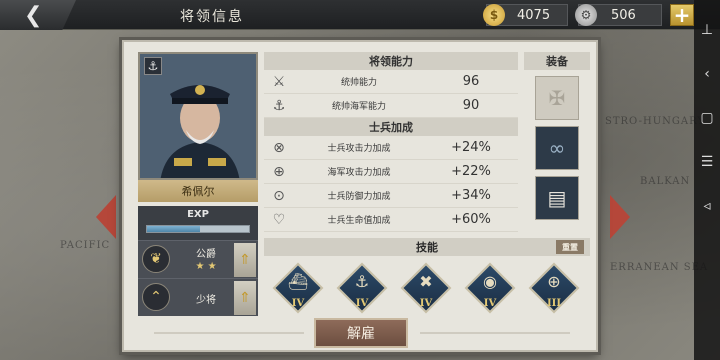  I want to click on dismiss-button: 解雇, so click(361, 333).